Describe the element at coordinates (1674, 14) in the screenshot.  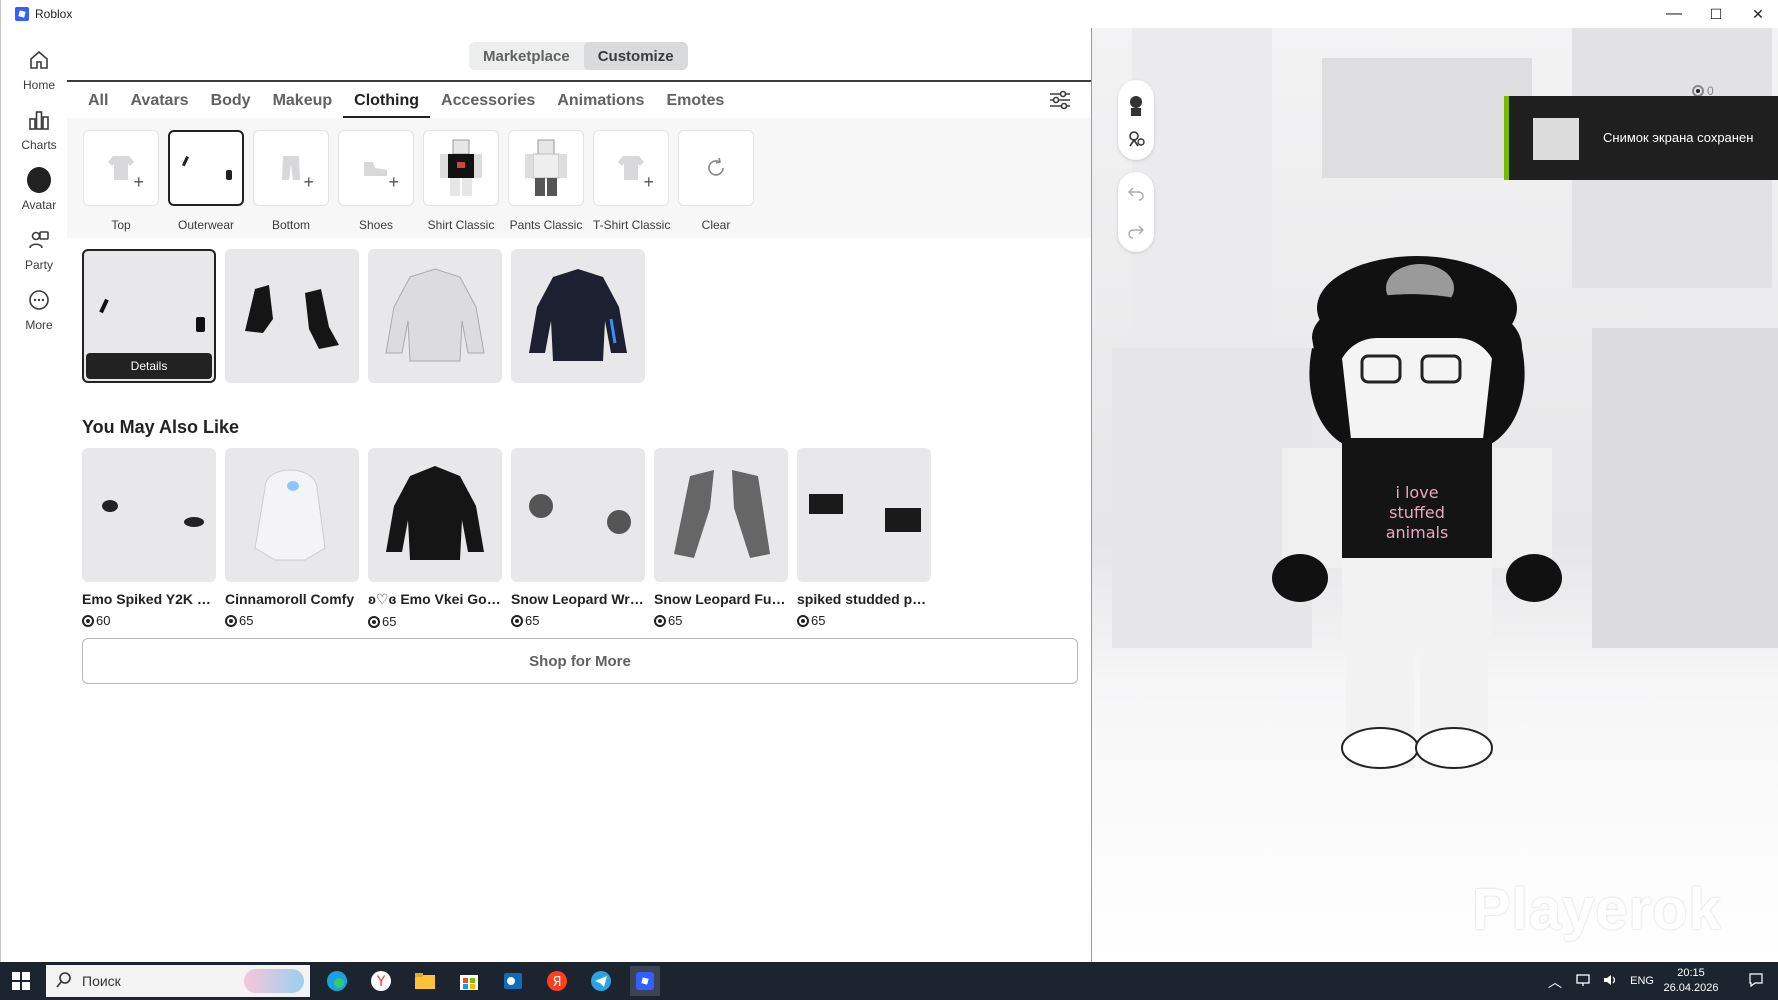
I see `minimize-button: —` at that location.